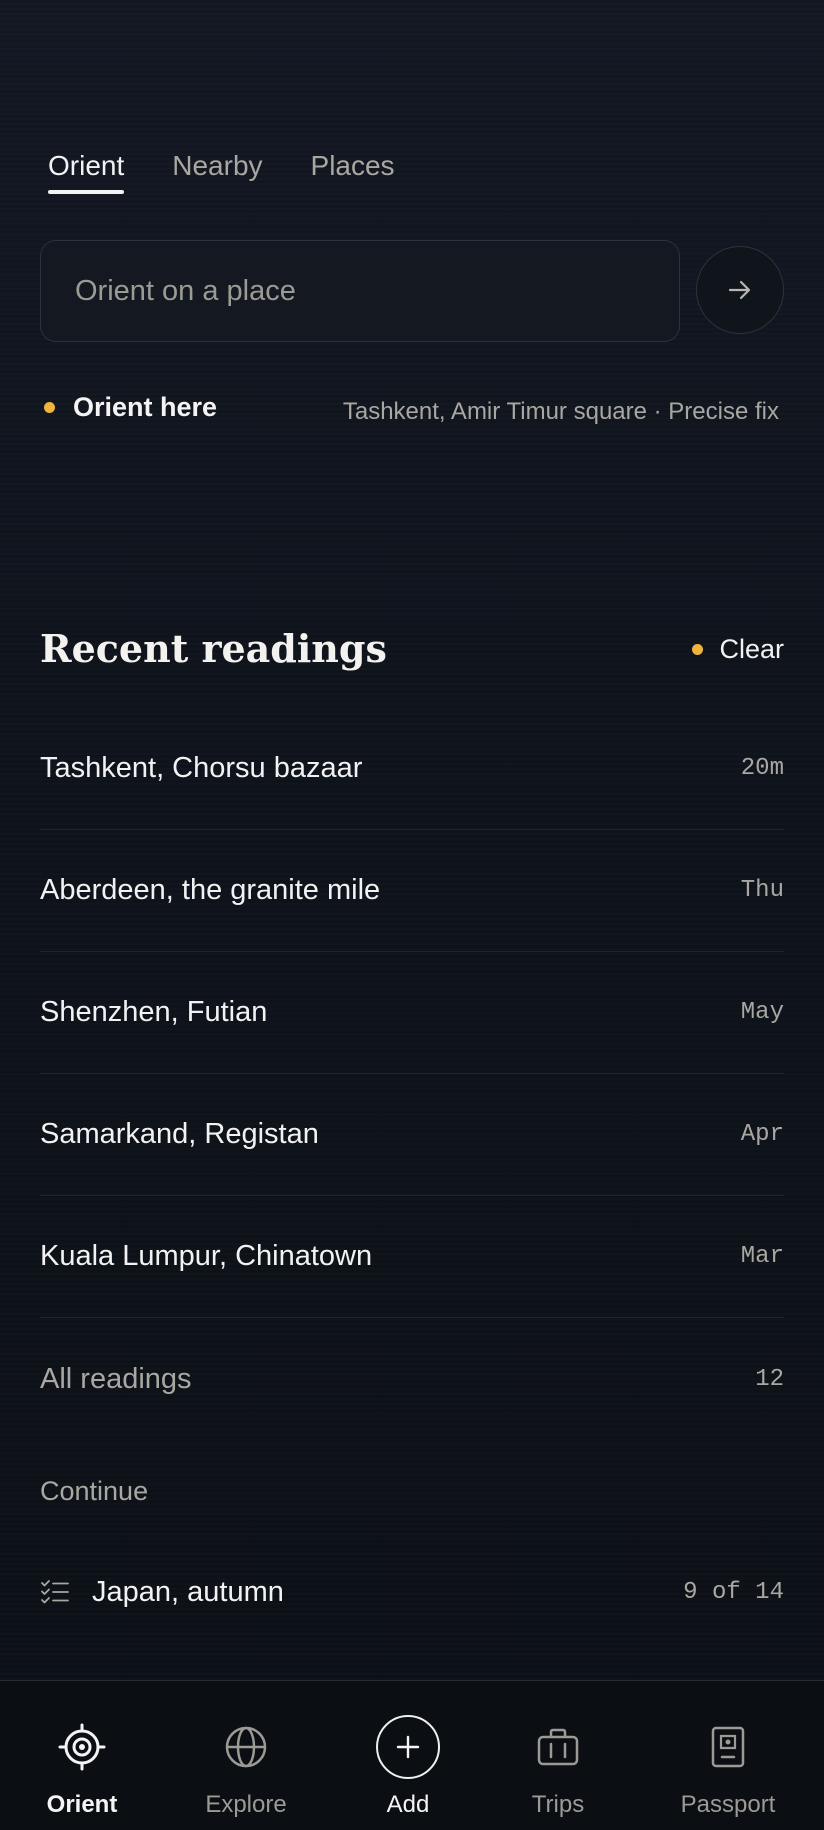  I want to click on reading-name: Samarkand, Registan, so click(179, 1134).